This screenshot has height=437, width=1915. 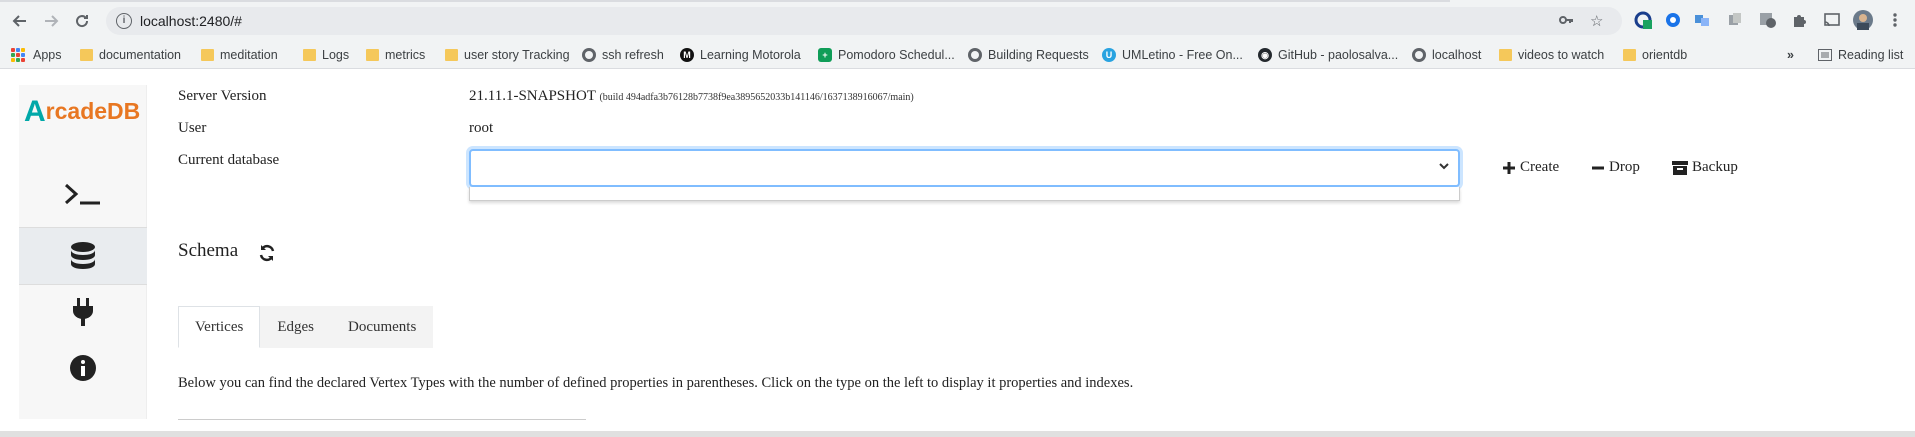 I want to click on sidebar-item-database, so click(x=83, y=256).